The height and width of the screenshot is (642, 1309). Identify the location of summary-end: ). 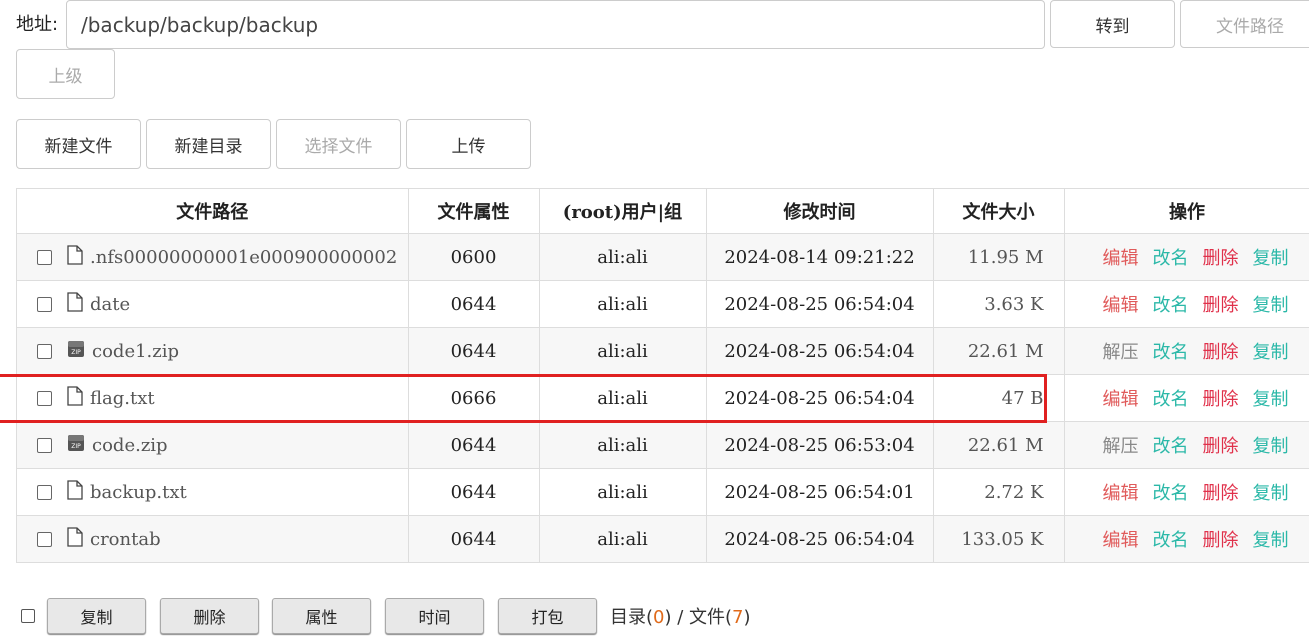
(747, 617).